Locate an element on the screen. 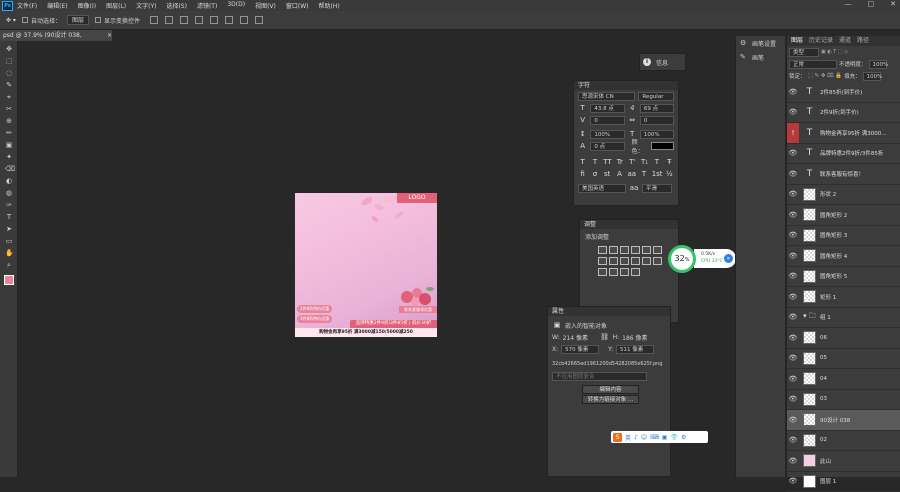  tool-icon: ✥ is located at coordinates (9, 49).